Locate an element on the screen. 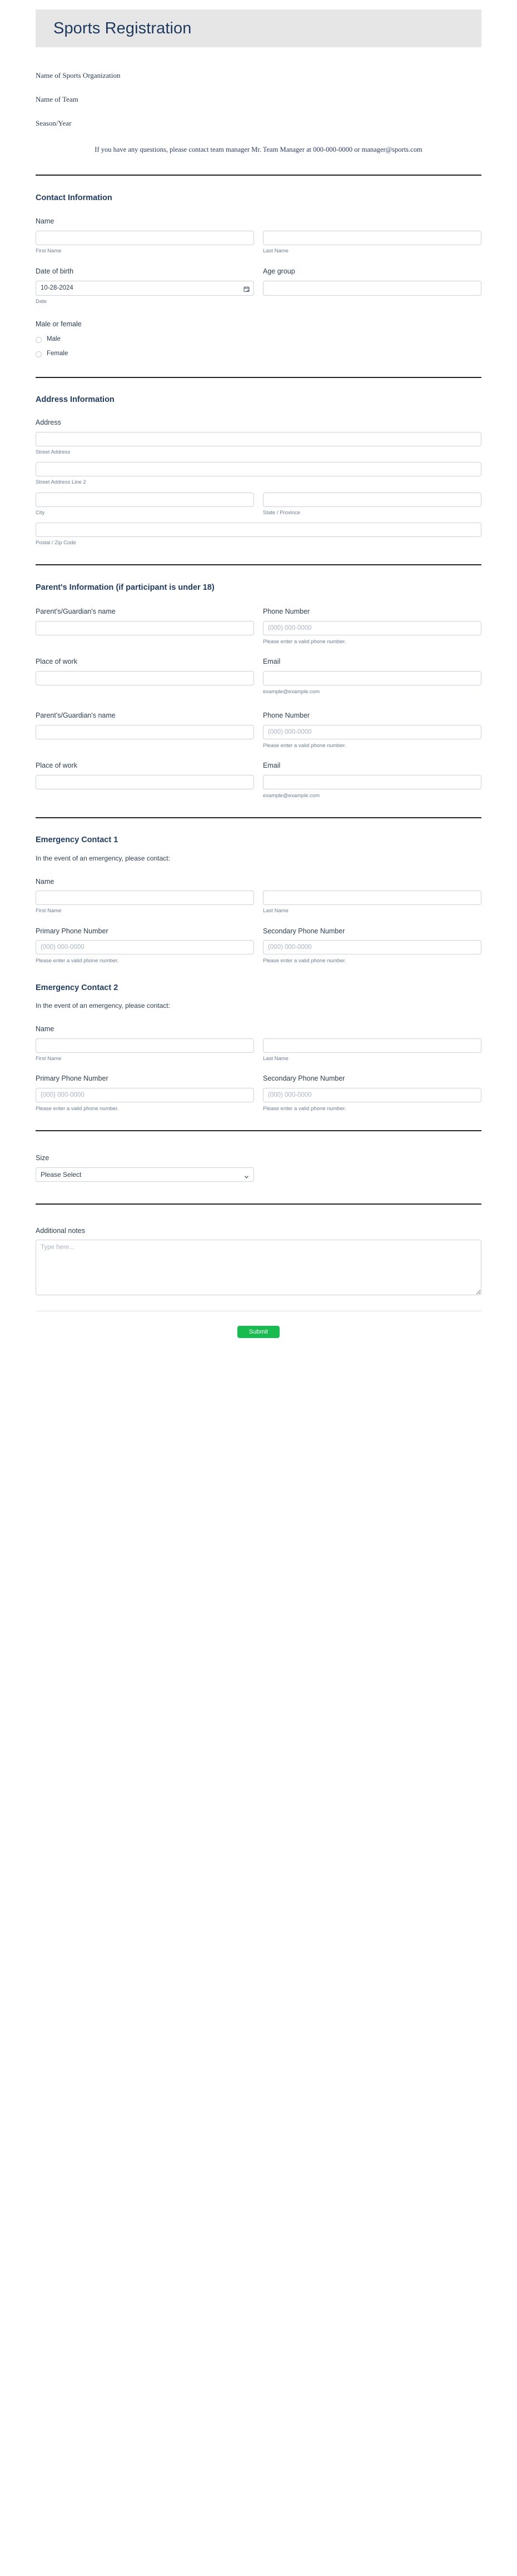 The image size is (517, 2576). parent-1-phone-input is located at coordinates (372, 628).